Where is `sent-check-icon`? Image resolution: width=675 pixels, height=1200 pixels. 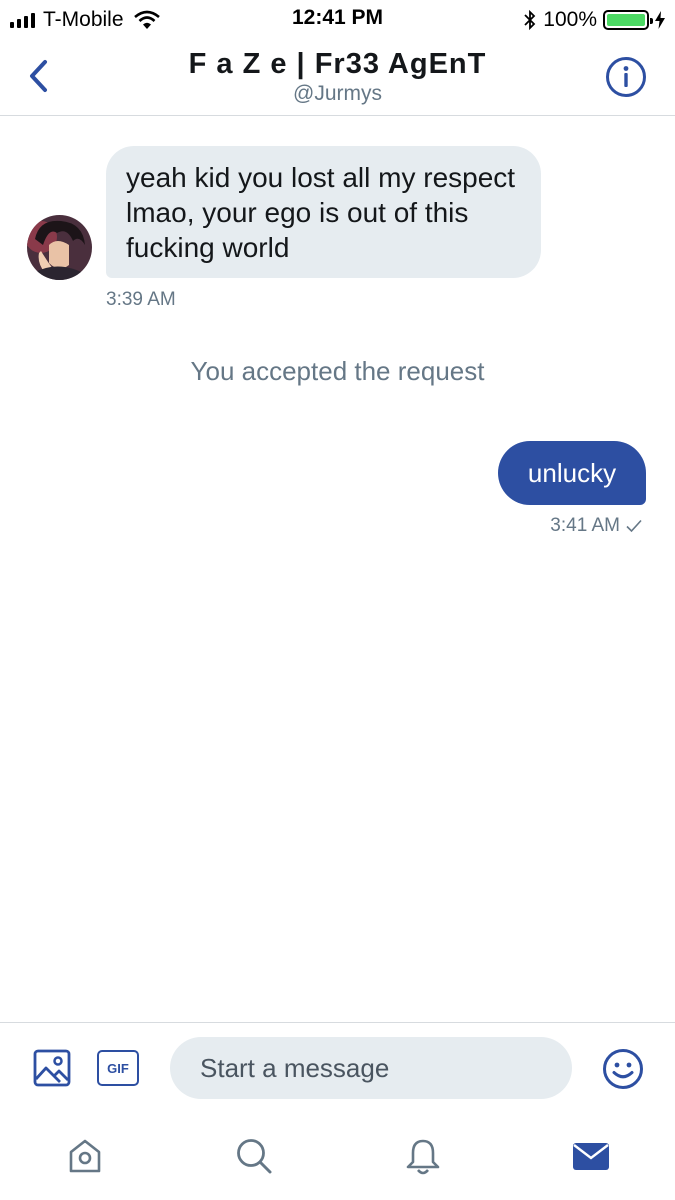 sent-check-icon is located at coordinates (634, 526).